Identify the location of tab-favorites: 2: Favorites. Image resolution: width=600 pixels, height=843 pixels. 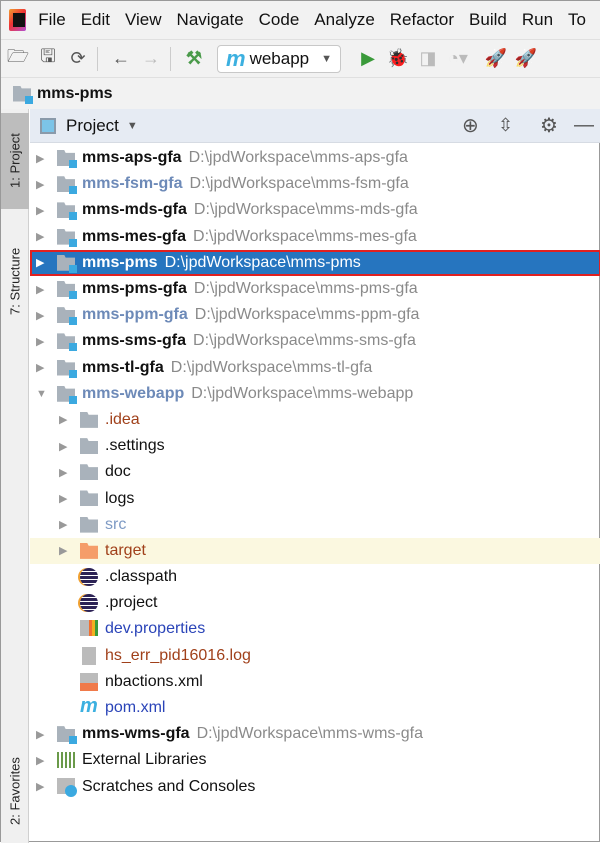
(15, 791).